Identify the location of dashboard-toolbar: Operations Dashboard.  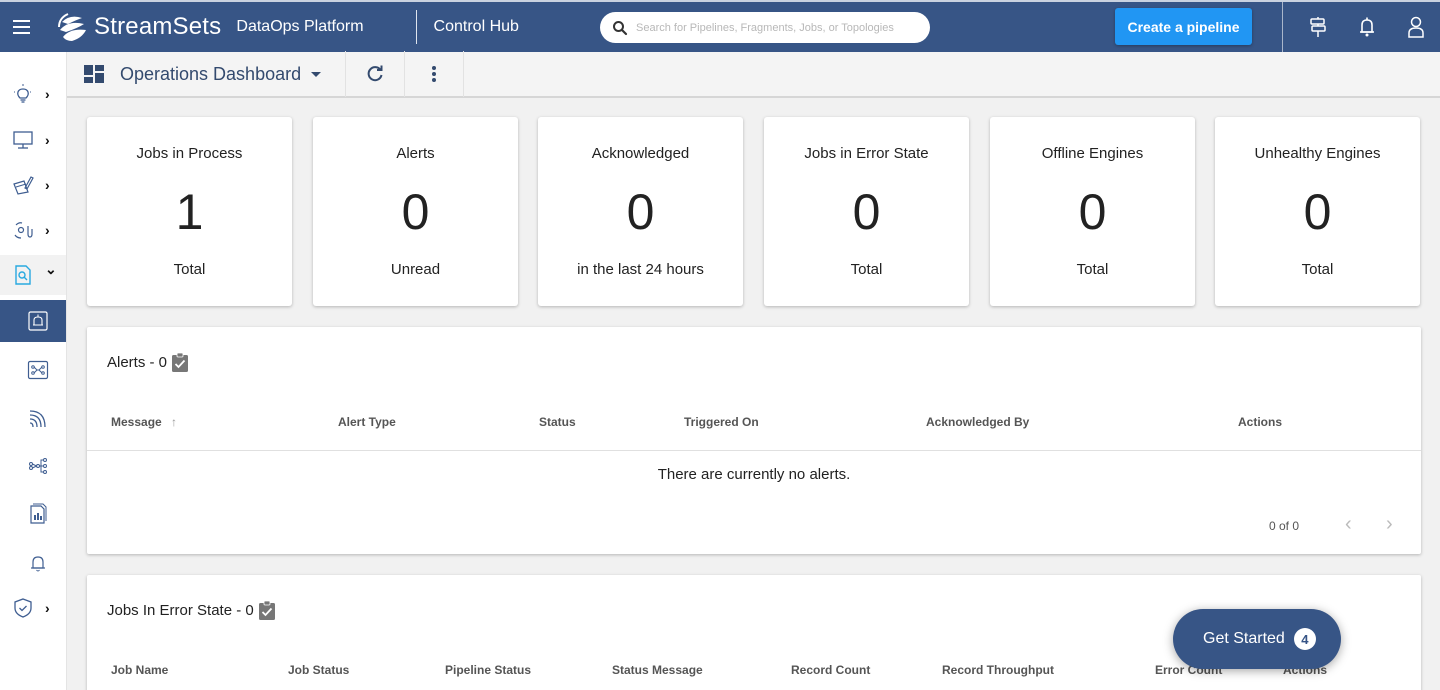
(753, 74).